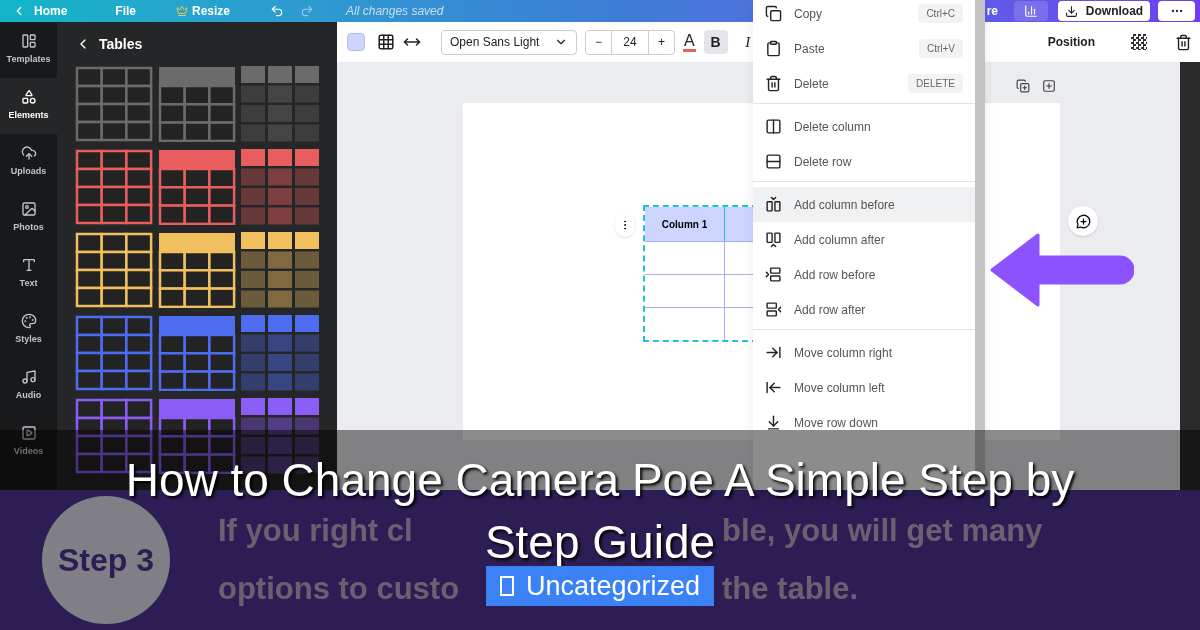 The width and height of the screenshot is (1200, 630). Describe the element at coordinates (773, 352) in the screenshot. I see `arrow-right-icon` at that location.